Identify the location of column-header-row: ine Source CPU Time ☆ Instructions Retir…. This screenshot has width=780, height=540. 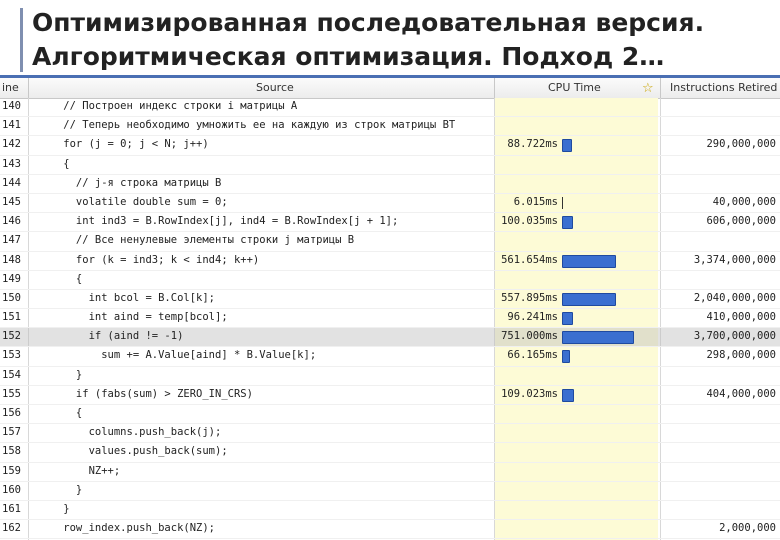
(390, 88).